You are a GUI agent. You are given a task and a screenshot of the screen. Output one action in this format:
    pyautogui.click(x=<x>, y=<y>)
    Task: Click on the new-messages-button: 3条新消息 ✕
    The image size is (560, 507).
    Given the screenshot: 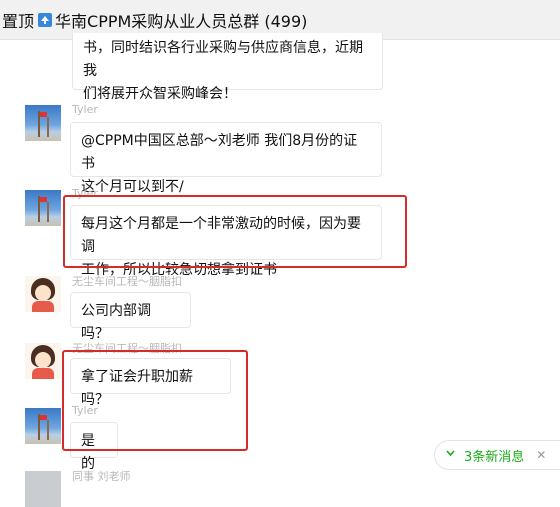 What is the action you would take?
    pyautogui.click(x=497, y=455)
    